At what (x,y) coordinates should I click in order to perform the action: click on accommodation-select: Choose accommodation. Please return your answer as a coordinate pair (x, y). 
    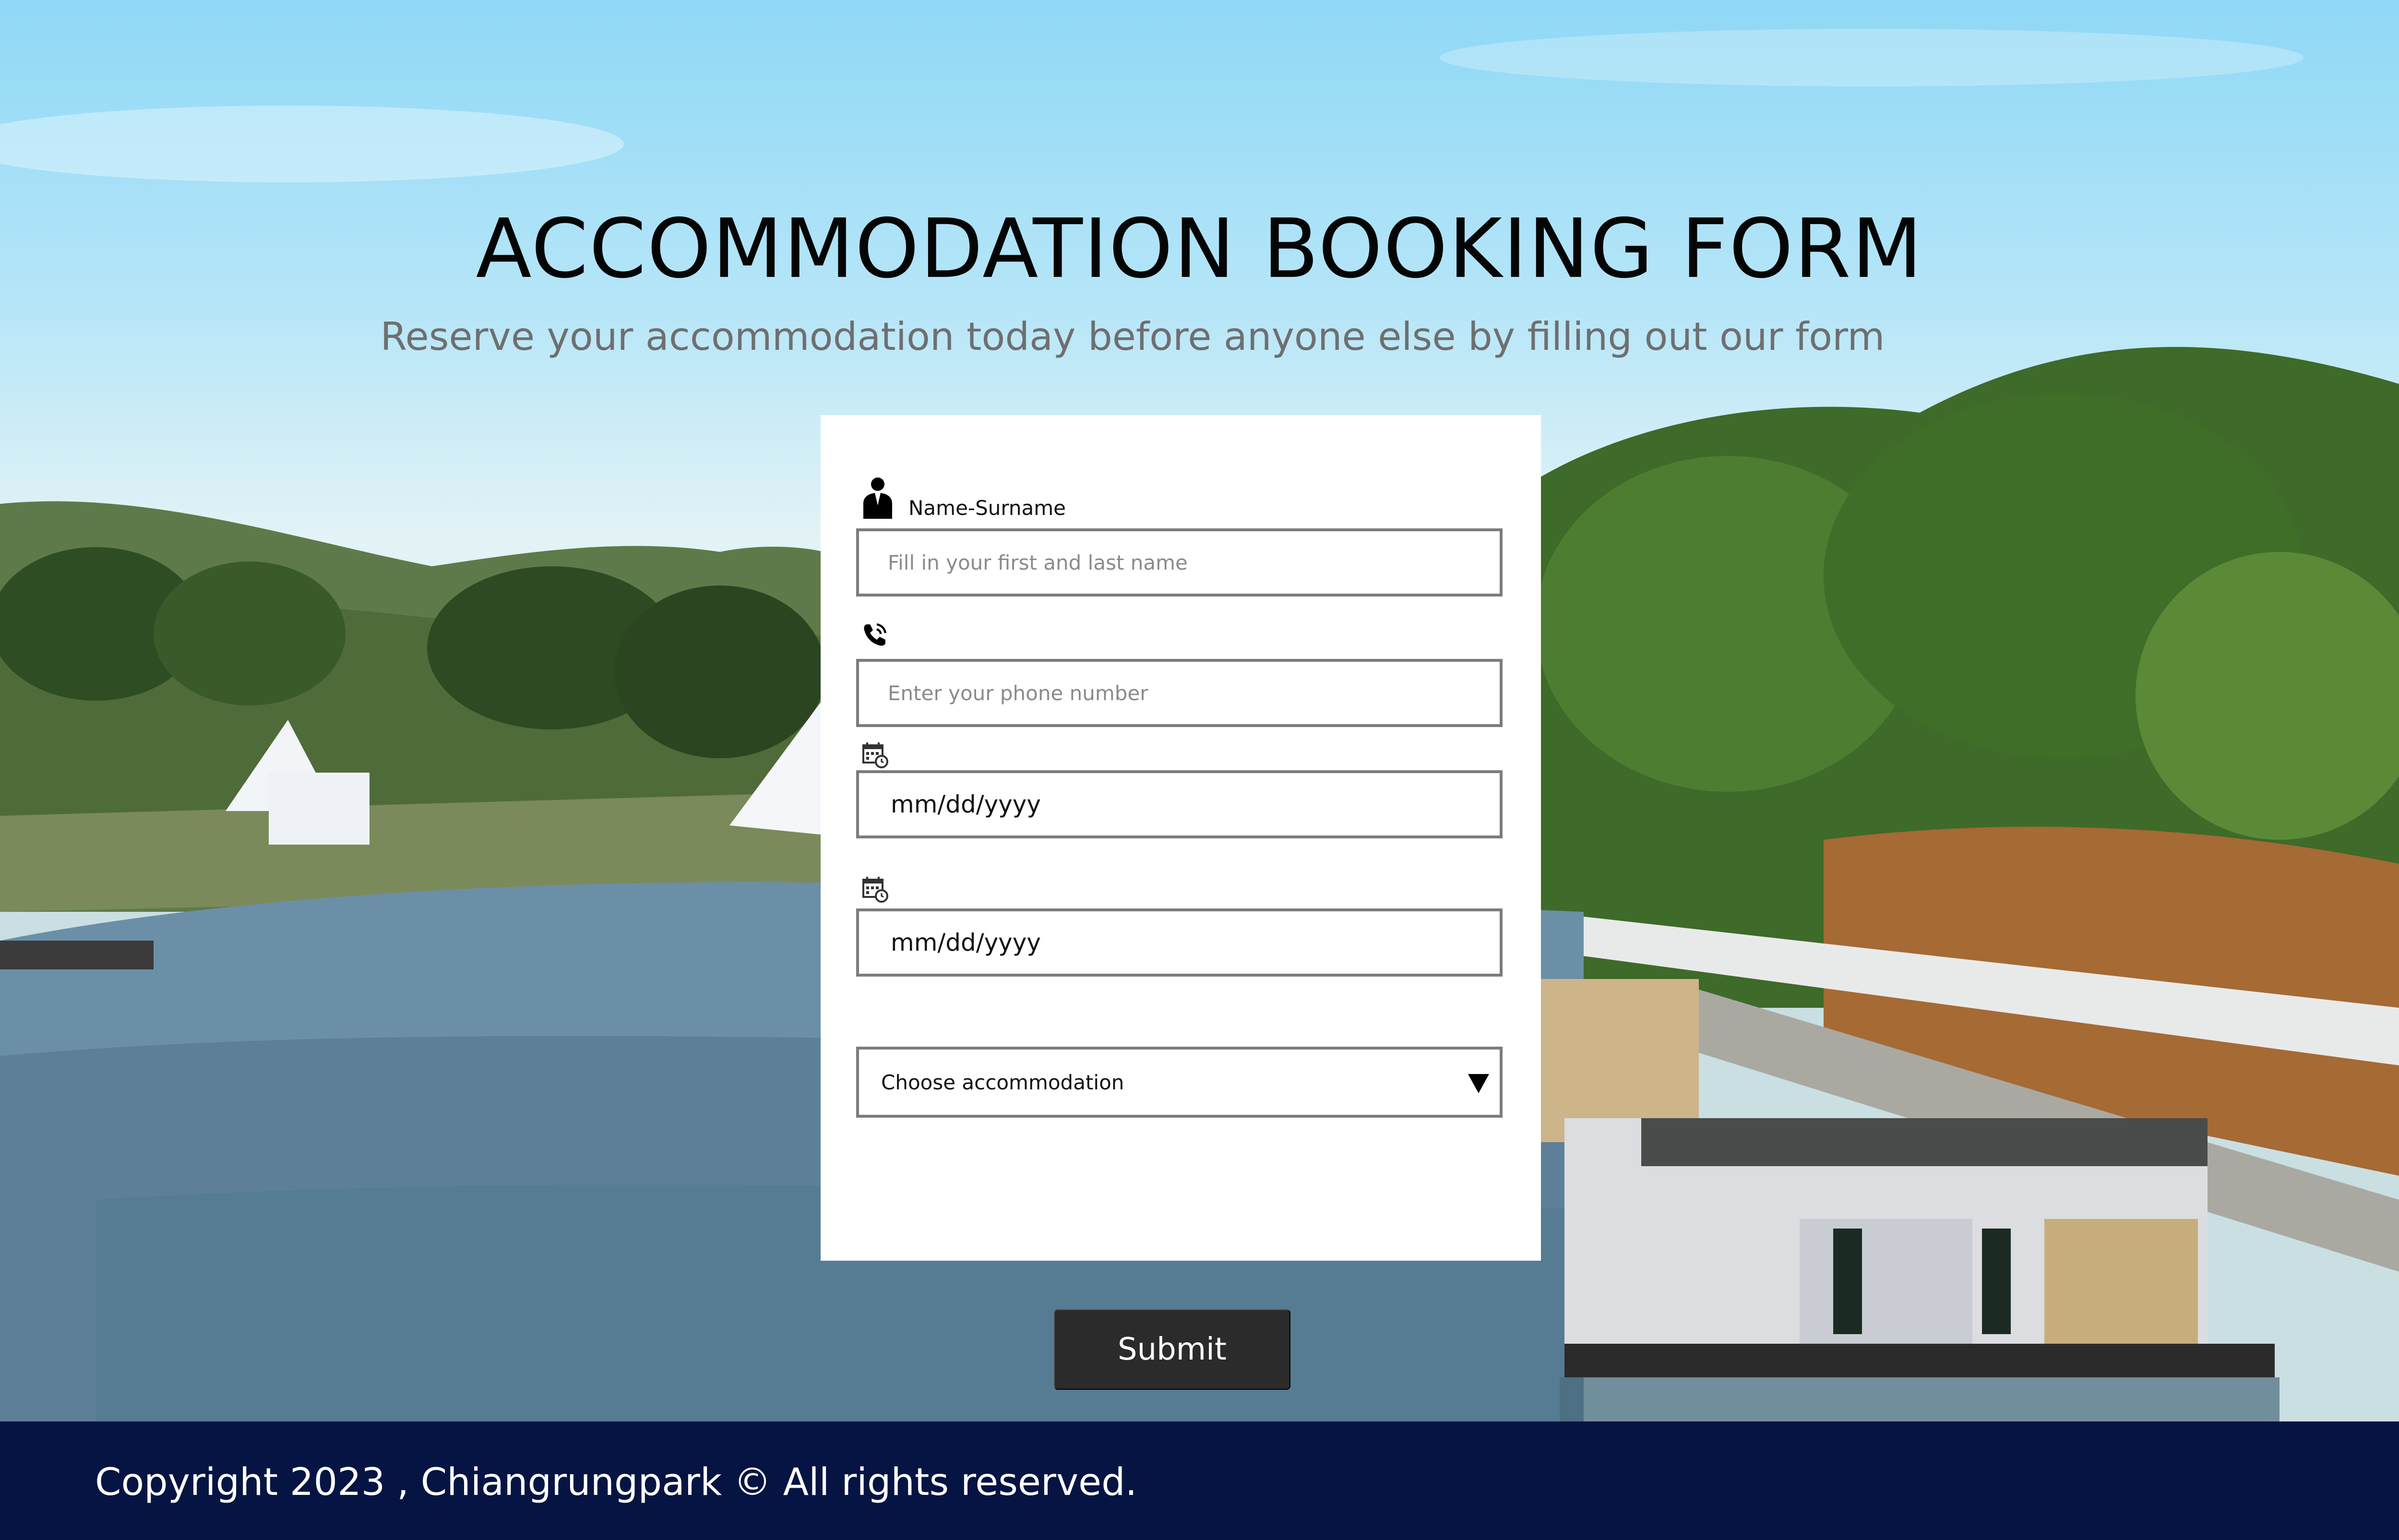
    Looking at the image, I should click on (1179, 1082).